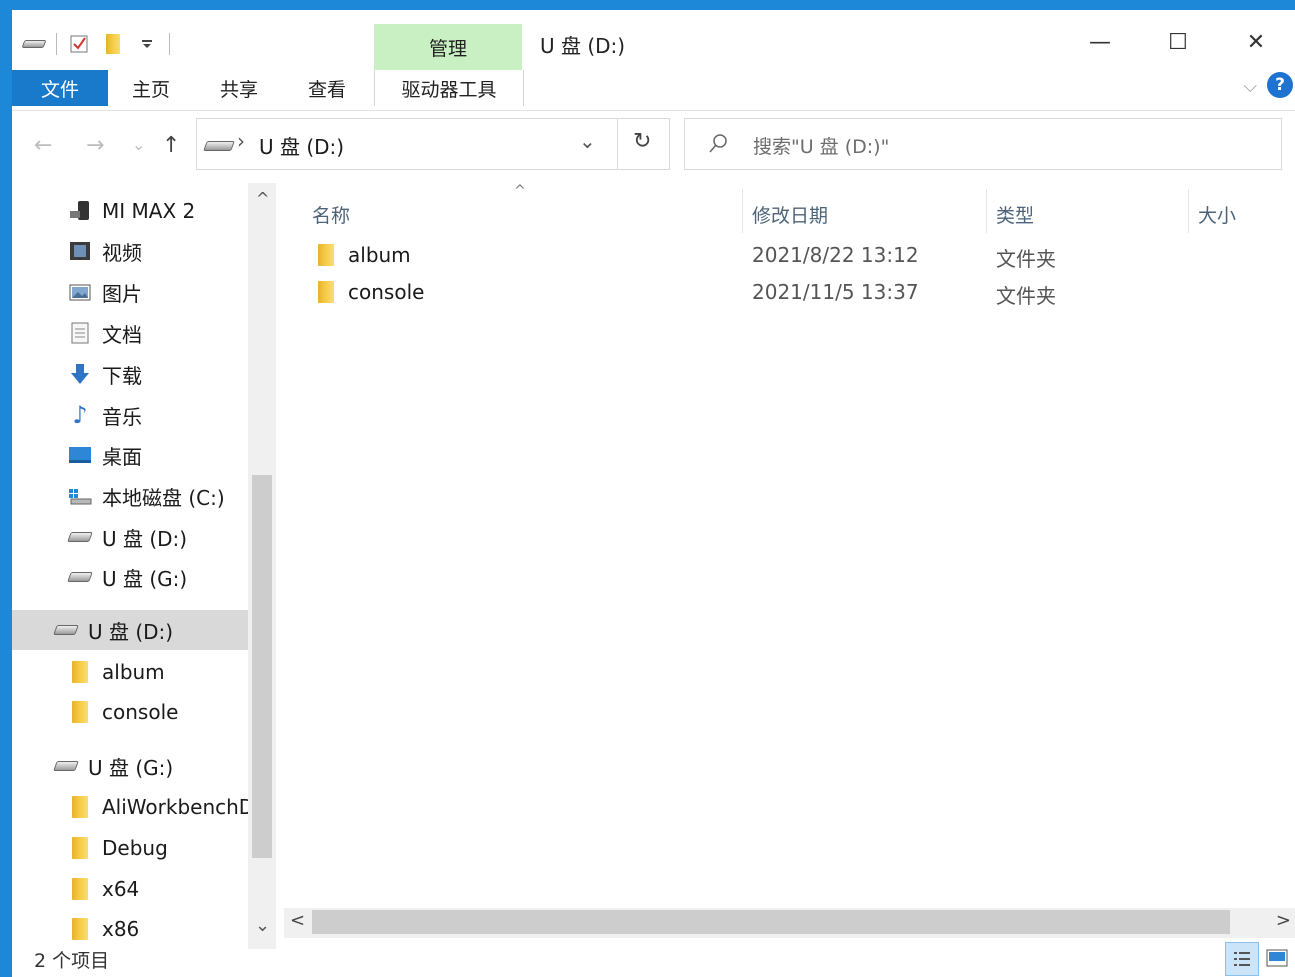  I want to click on window-title: U 盘 (D:), so click(583, 46).